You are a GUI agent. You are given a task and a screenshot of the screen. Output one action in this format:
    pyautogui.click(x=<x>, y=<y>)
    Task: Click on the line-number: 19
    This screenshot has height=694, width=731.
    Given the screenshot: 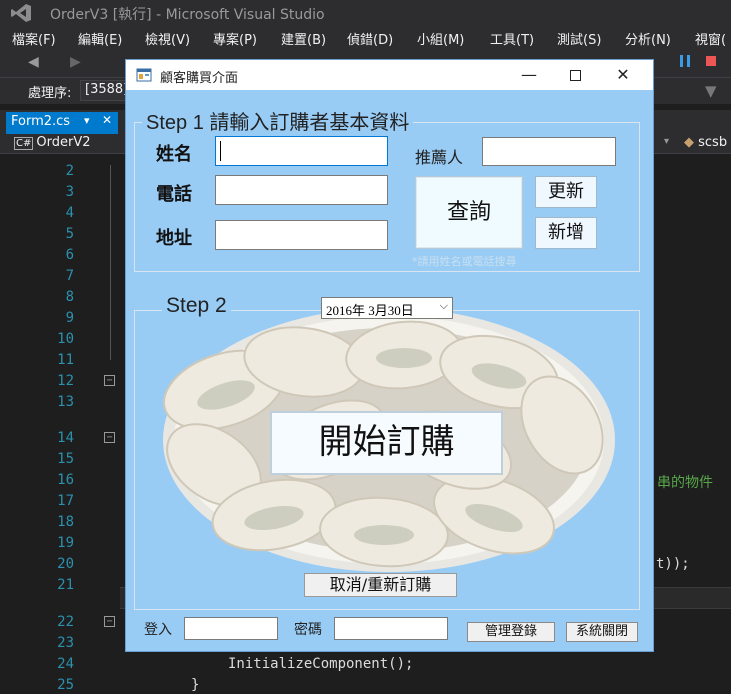 What is the action you would take?
    pyautogui.click(x=65, y=543)
    